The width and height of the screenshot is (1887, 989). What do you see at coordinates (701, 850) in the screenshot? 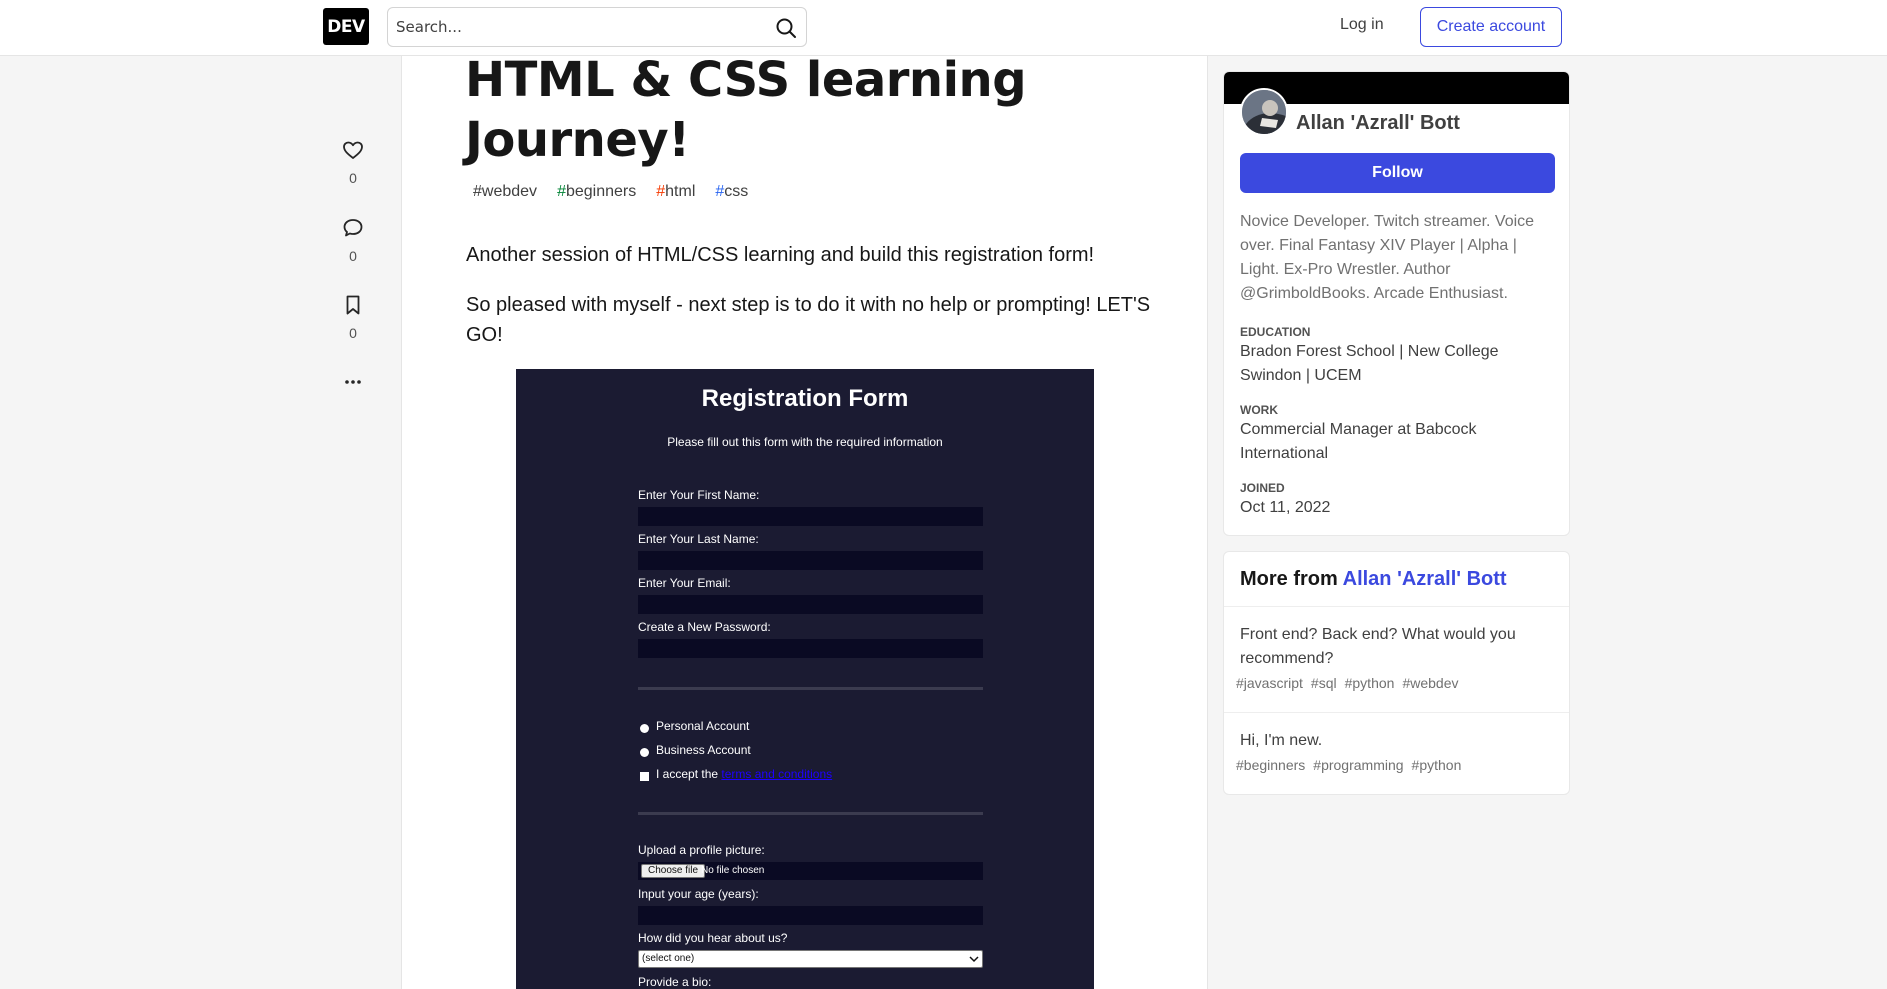
I see `upload-label: Upload a profile picture:` at bounding box center [701, 850].